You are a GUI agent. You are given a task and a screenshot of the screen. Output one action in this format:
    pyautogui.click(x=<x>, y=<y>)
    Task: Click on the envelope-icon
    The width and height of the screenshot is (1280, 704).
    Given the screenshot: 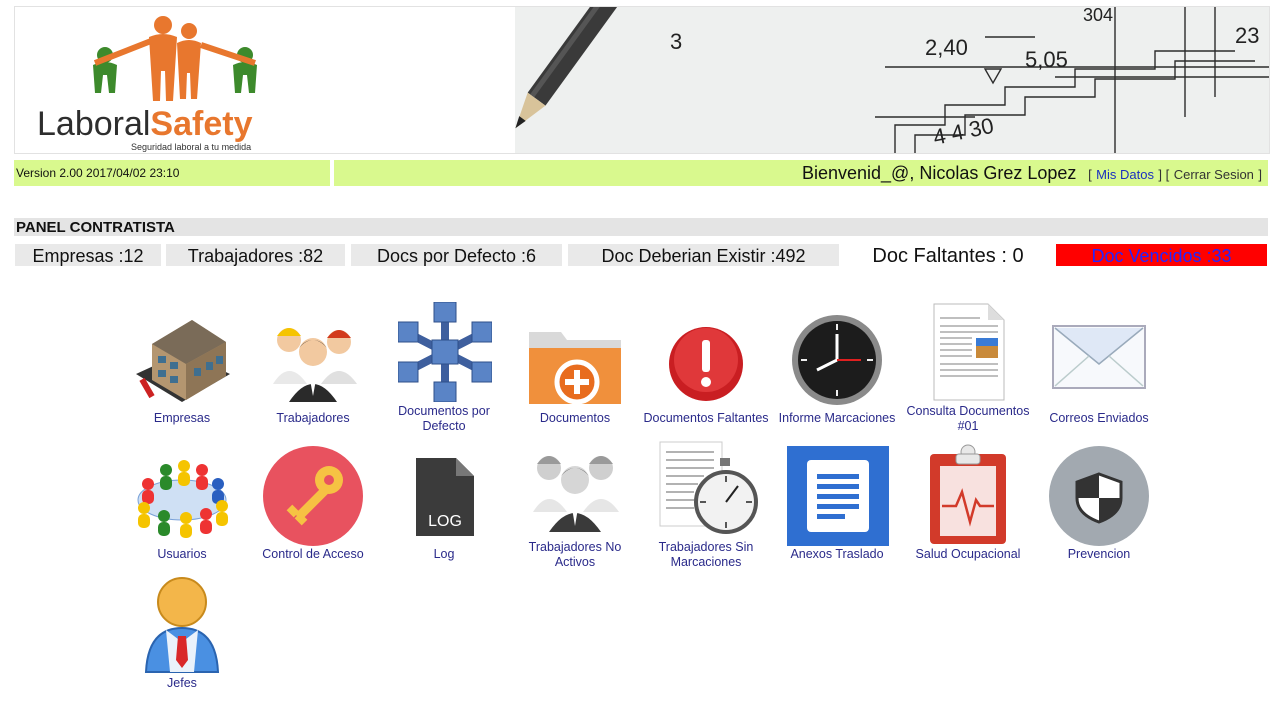 What is the action you would take?
    pyautogui.click(x=1099, y=357)
    